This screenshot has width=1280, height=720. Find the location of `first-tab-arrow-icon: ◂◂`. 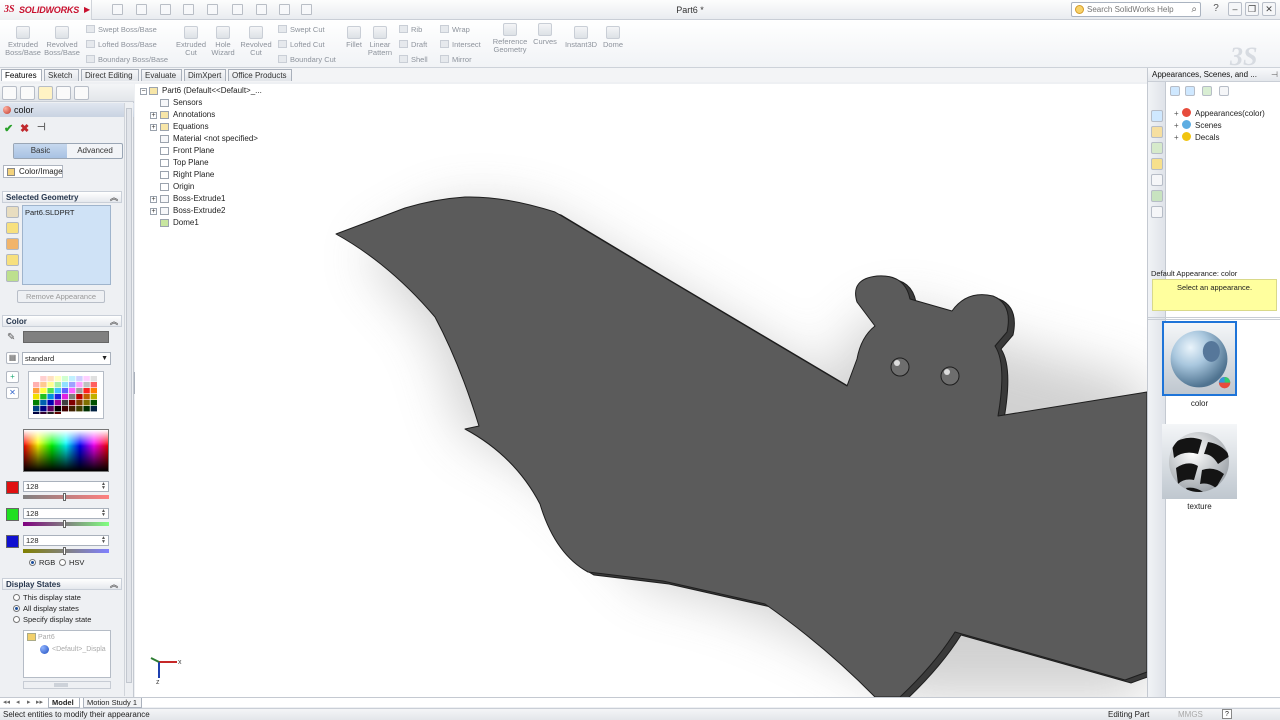

first-tab-arrow-icon: ◂◂ is located at coordinates (6, 702).